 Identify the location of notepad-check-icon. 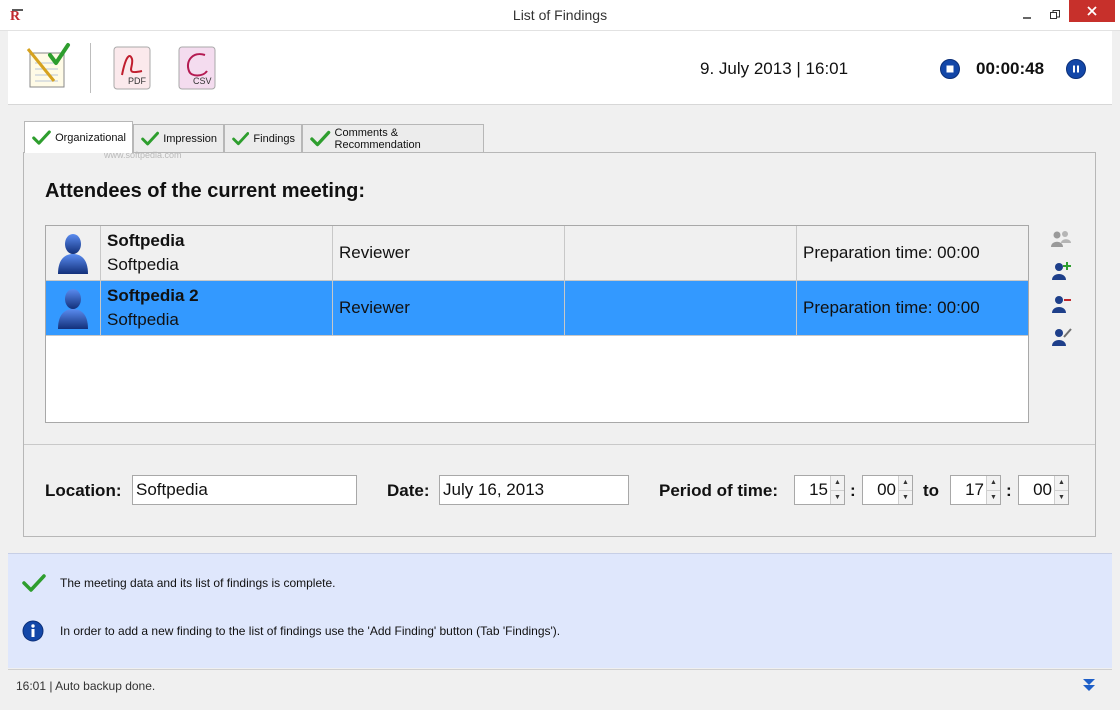
(48, 65).